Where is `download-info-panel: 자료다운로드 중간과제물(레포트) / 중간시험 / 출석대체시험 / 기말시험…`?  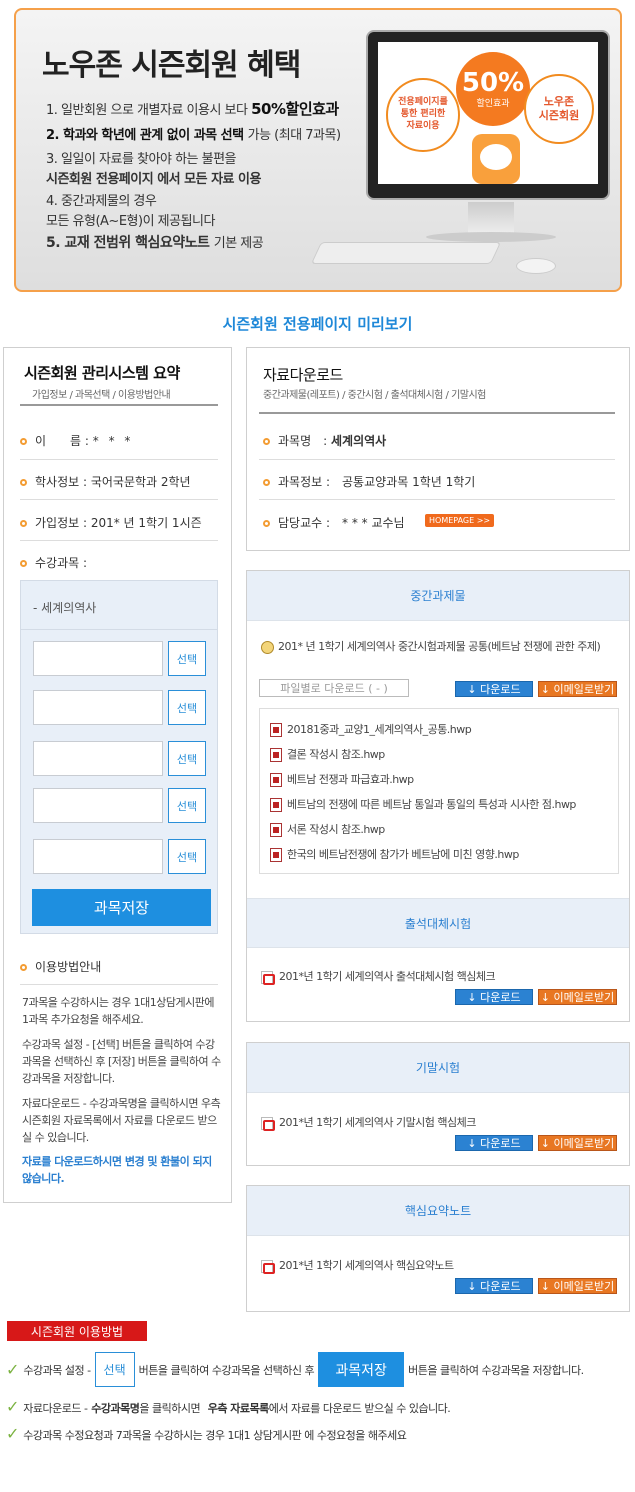 download-info-panel: 자료다운로드 중간과제물(레포트) / 중간시험 / 출석대체시험 / 기말시험… is located at coordinates (438, 449).